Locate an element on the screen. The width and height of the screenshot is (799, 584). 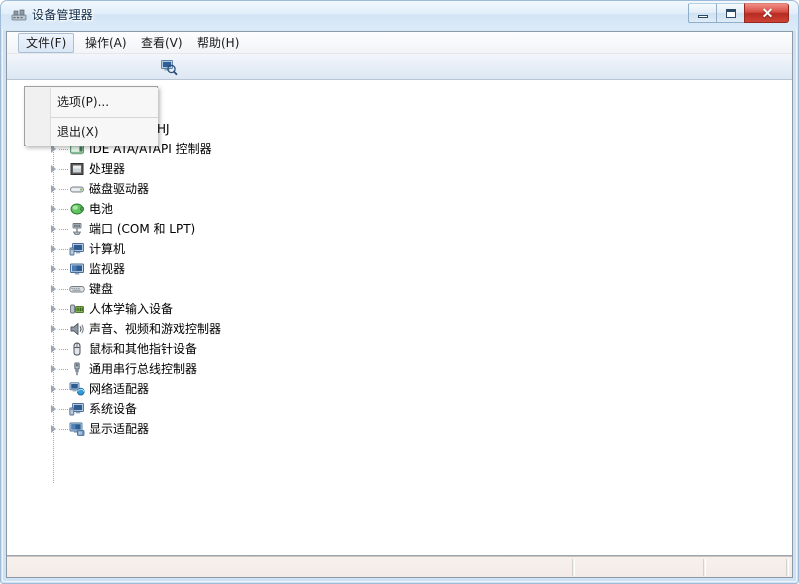
toolbar is located at coordinates (399, 67).